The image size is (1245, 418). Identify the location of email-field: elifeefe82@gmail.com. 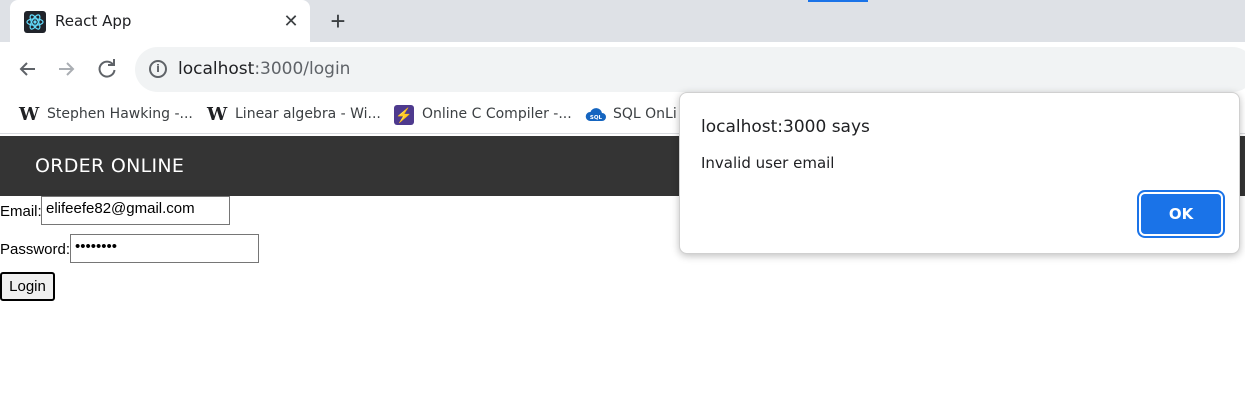
(135, 210).